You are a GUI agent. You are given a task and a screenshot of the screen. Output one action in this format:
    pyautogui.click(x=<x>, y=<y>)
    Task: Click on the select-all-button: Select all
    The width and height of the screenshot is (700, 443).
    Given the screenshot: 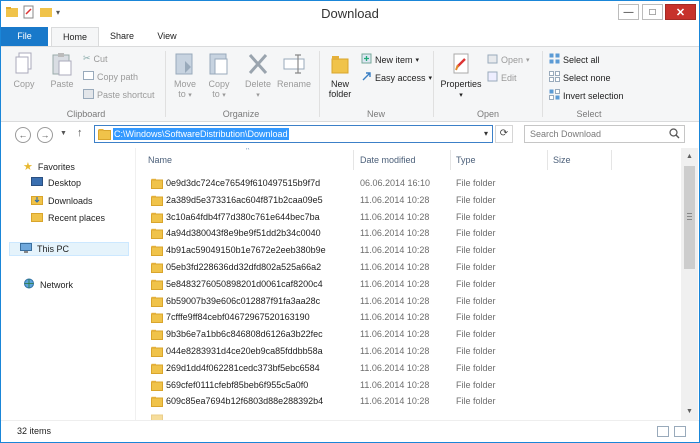 What is the action you would take?
    pyautogui.click(x=574, y=59)
    